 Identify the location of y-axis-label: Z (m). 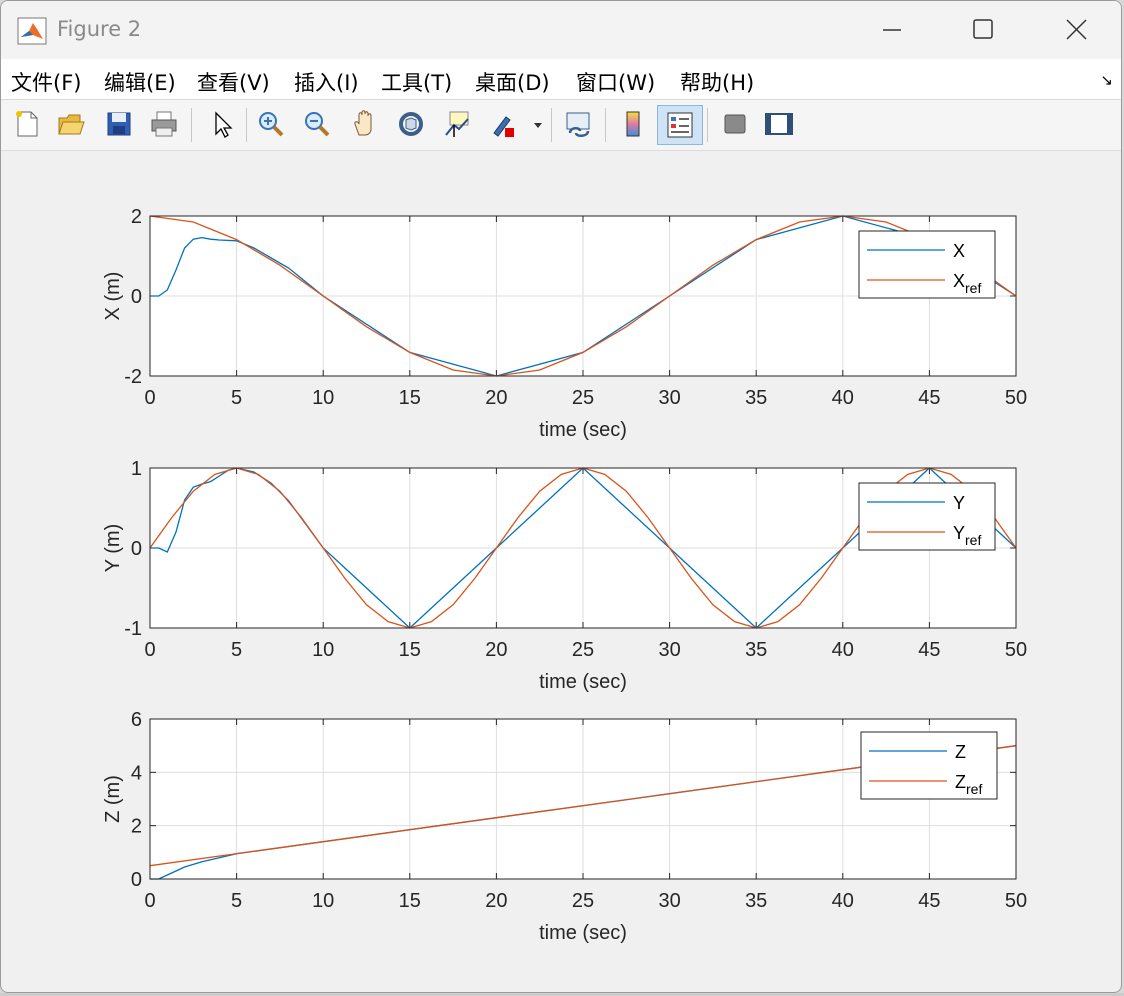
(113, 799).